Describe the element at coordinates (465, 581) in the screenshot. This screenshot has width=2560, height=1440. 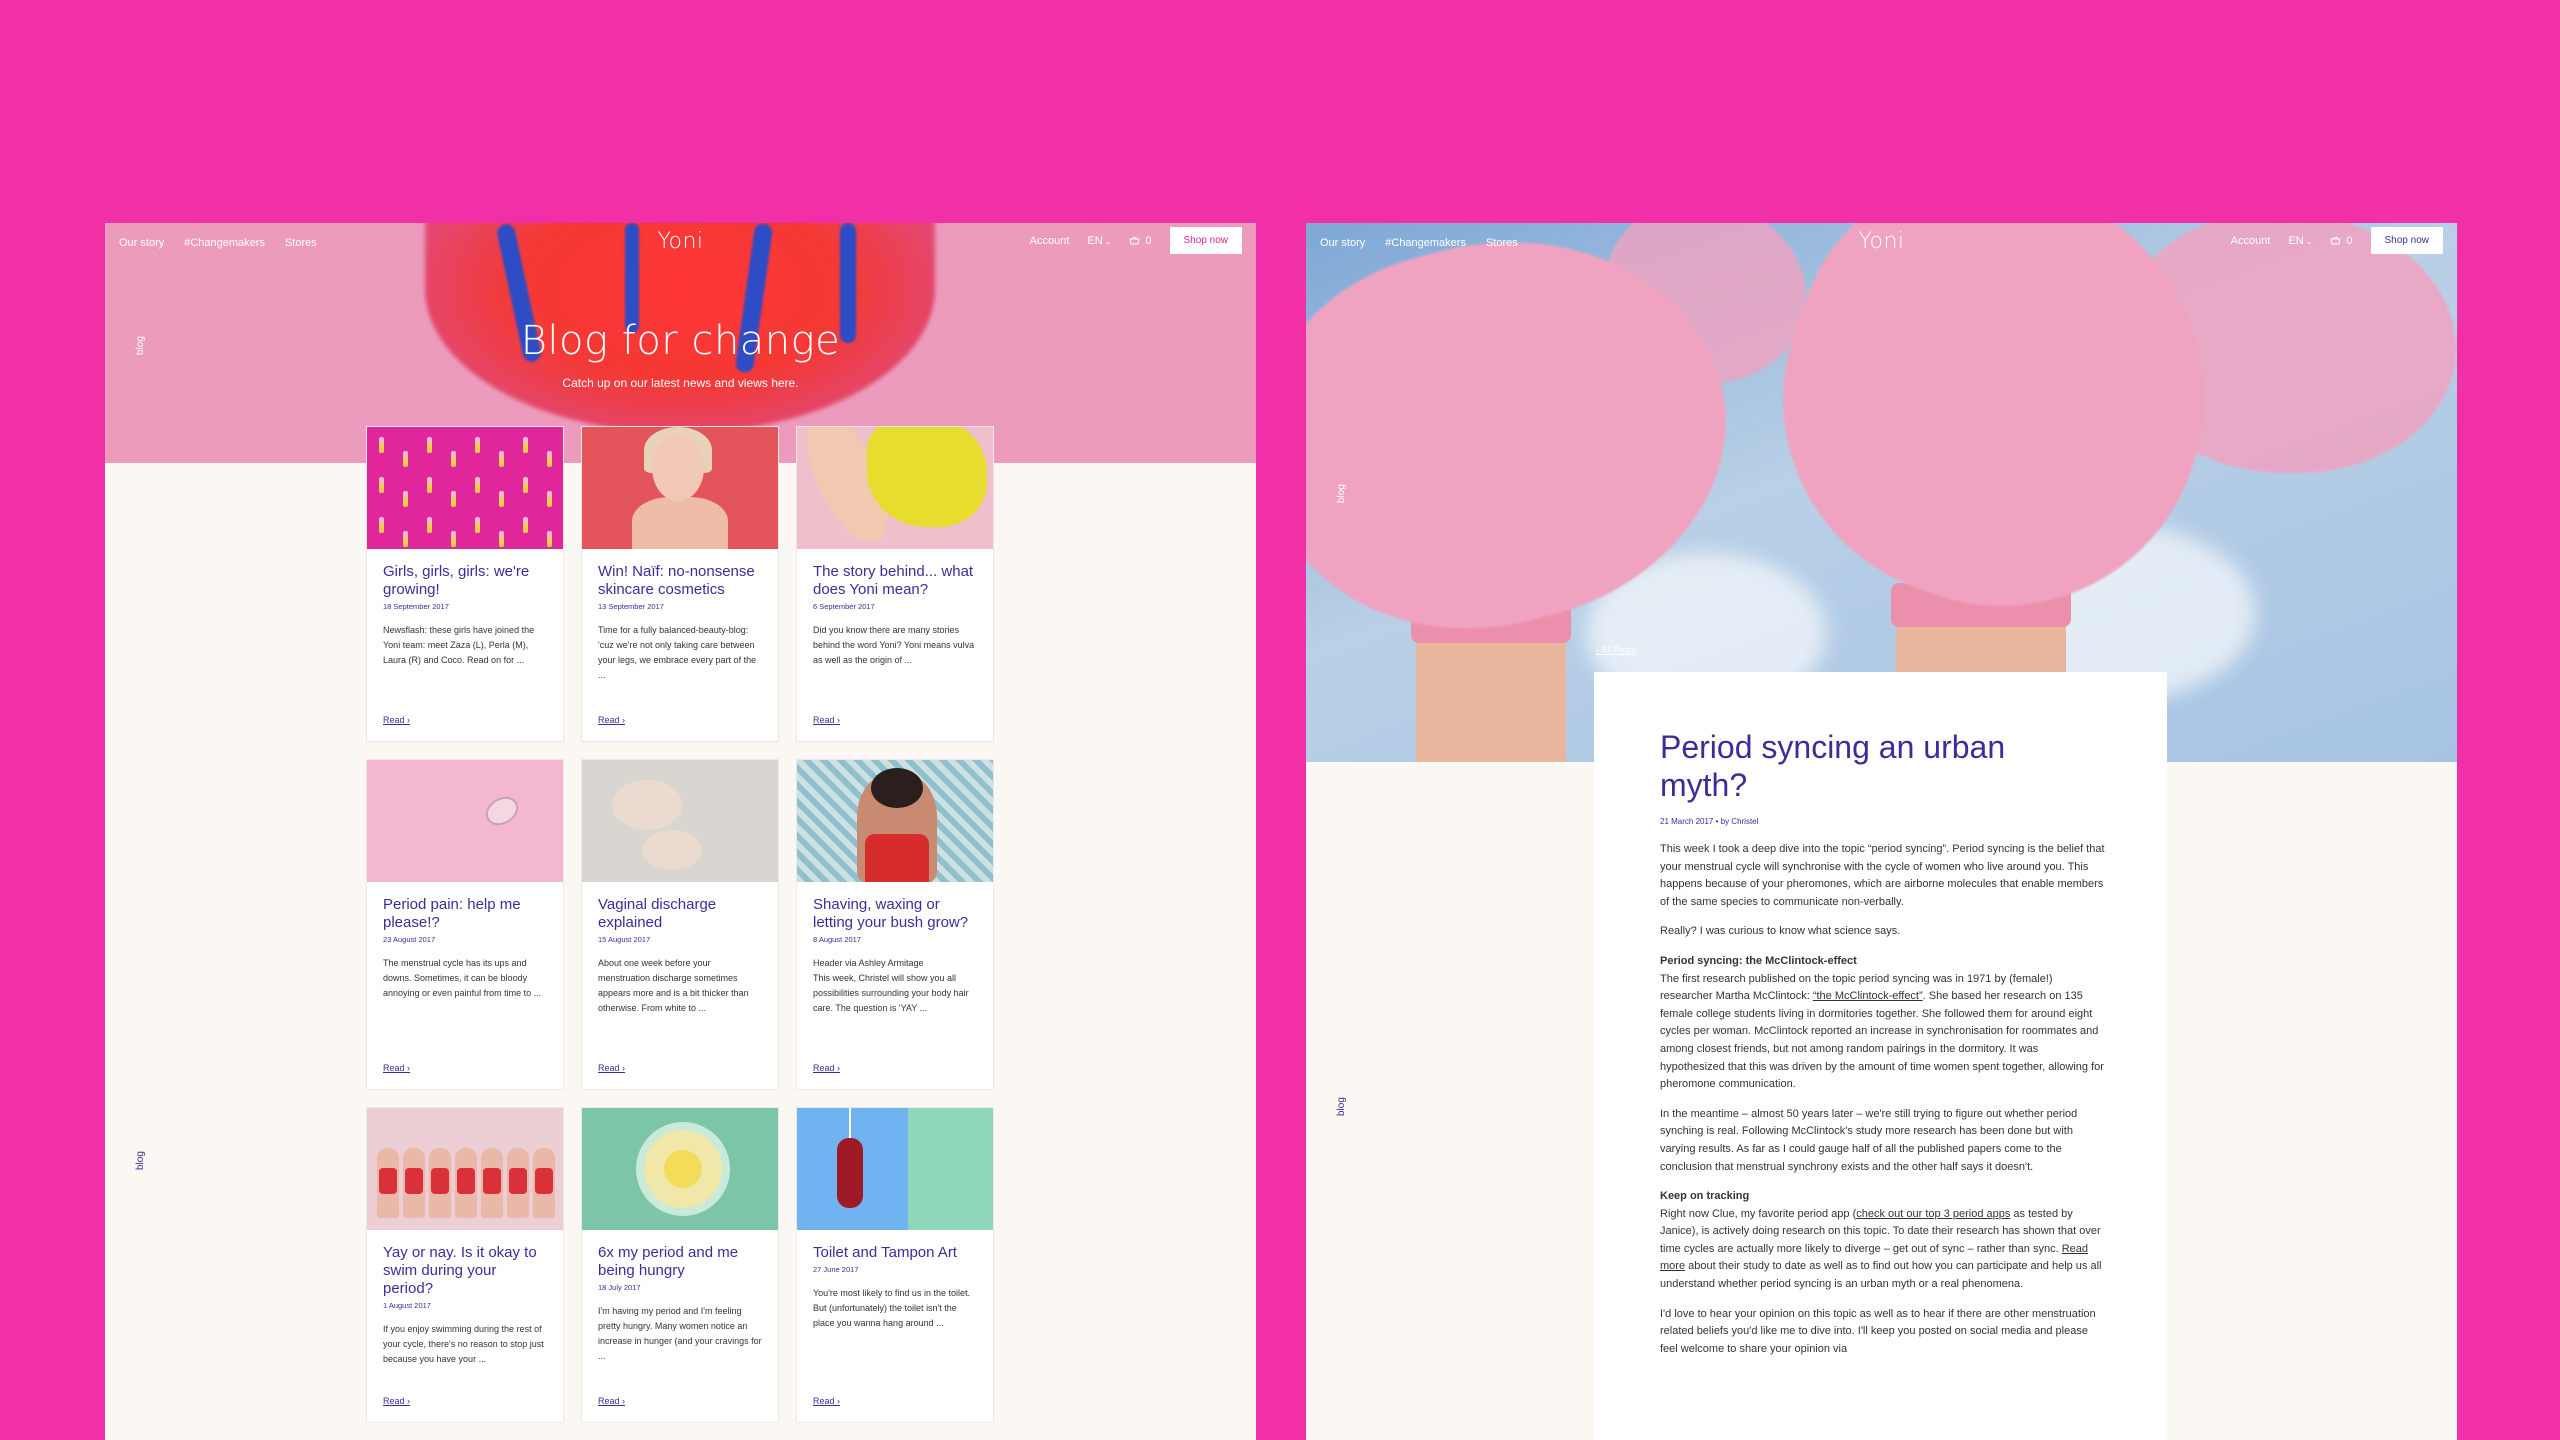
I see `post-title: Girls, girls, girls: we're growing!` at that location.